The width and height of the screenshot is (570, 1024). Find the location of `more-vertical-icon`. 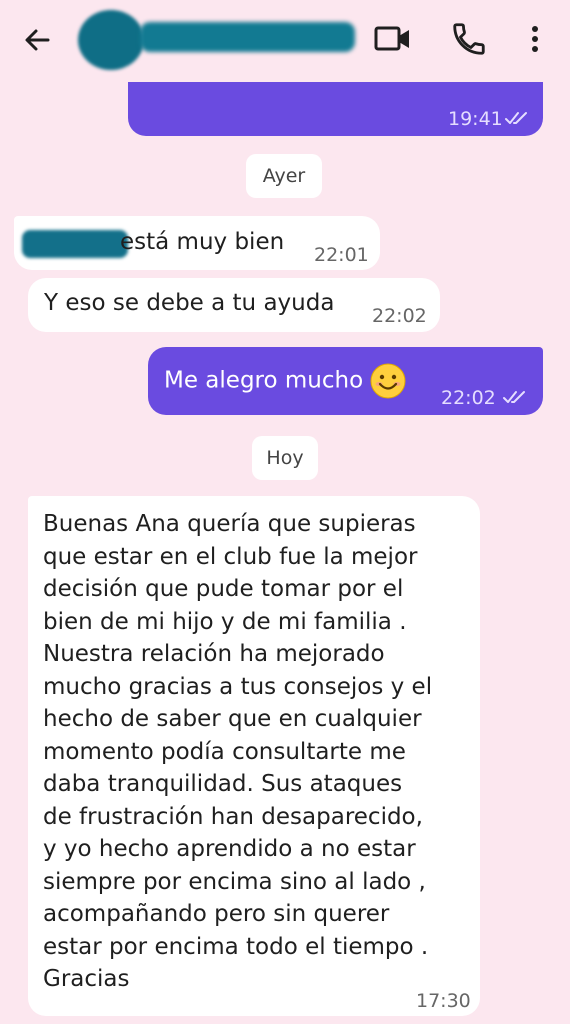

more-vertical-icon is located at coordinates (535, 39).